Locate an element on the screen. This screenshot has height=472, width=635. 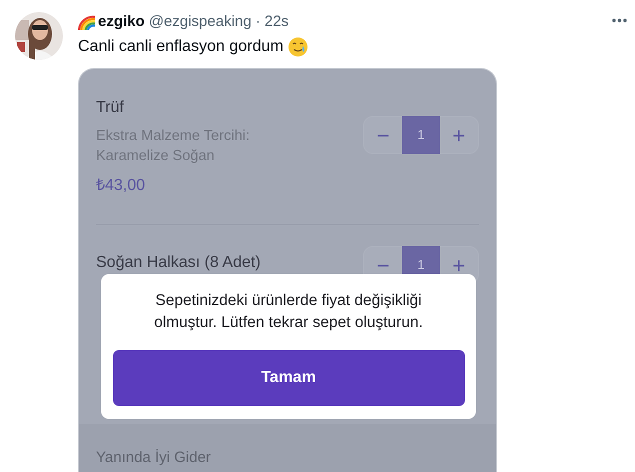
quantity-value: 1 is located at coordinates (421, 135).